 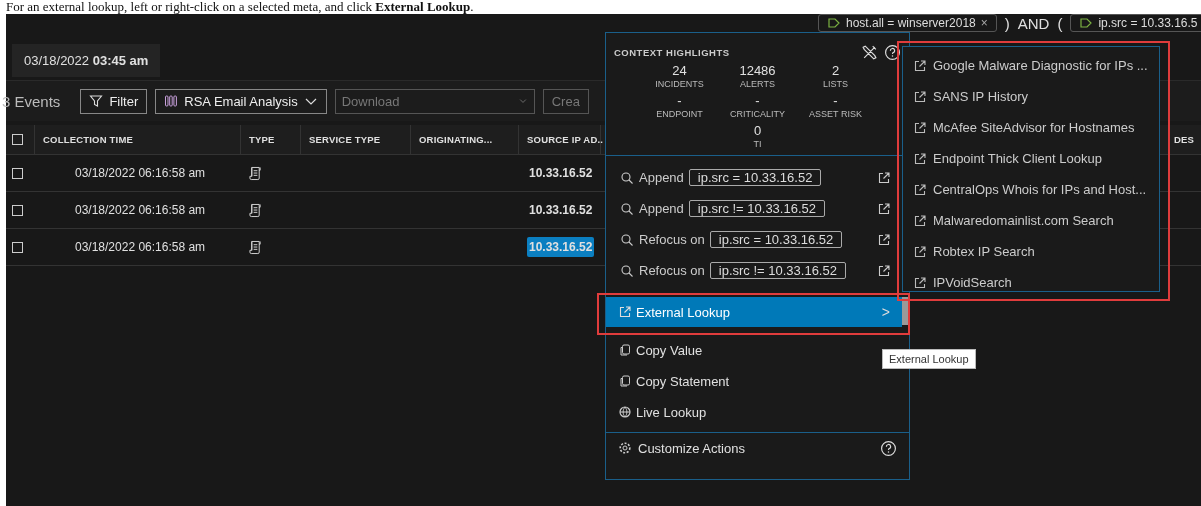 I want to click on stat-label: LISTS, so click(x=835, y=84).